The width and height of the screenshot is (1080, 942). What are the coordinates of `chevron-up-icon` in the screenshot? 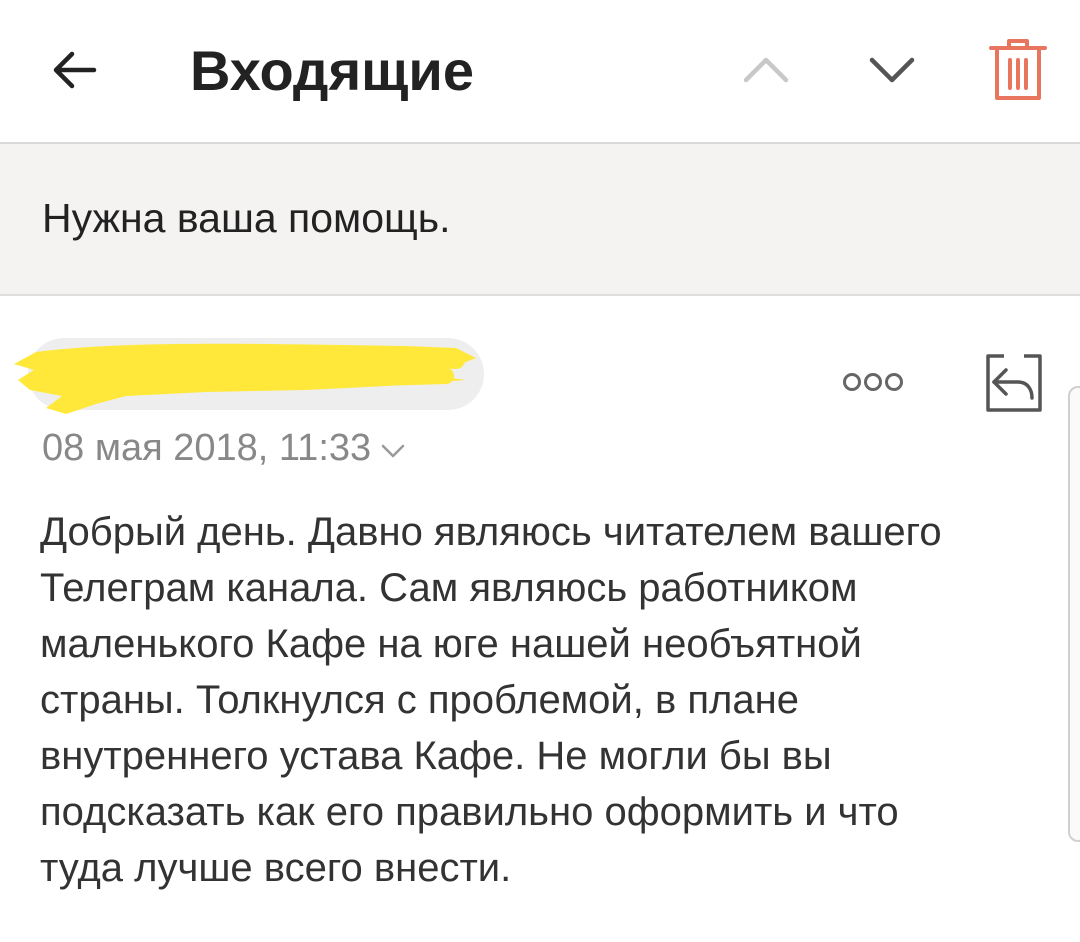 It's located at (766, 70).